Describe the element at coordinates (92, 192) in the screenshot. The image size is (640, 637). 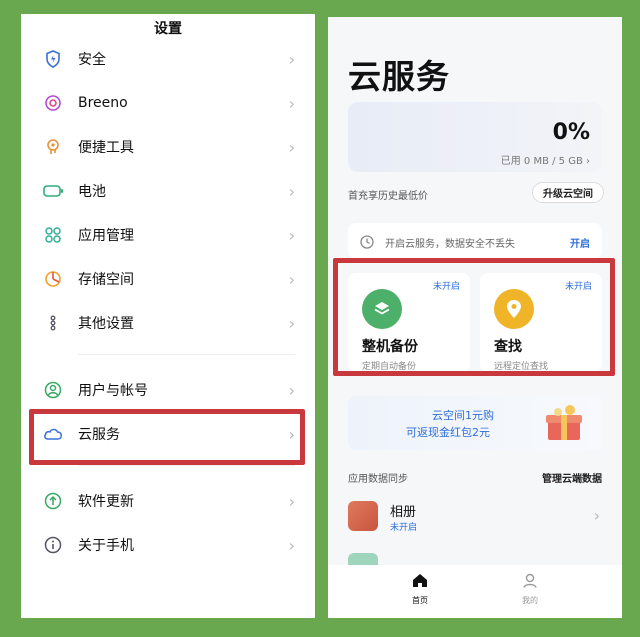
I see `settings-item-label: 电池` at that location.